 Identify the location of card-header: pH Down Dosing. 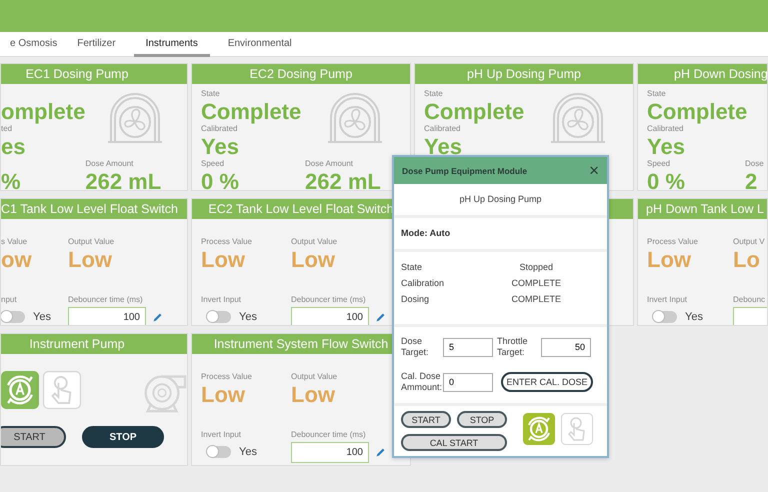
(702, 74).